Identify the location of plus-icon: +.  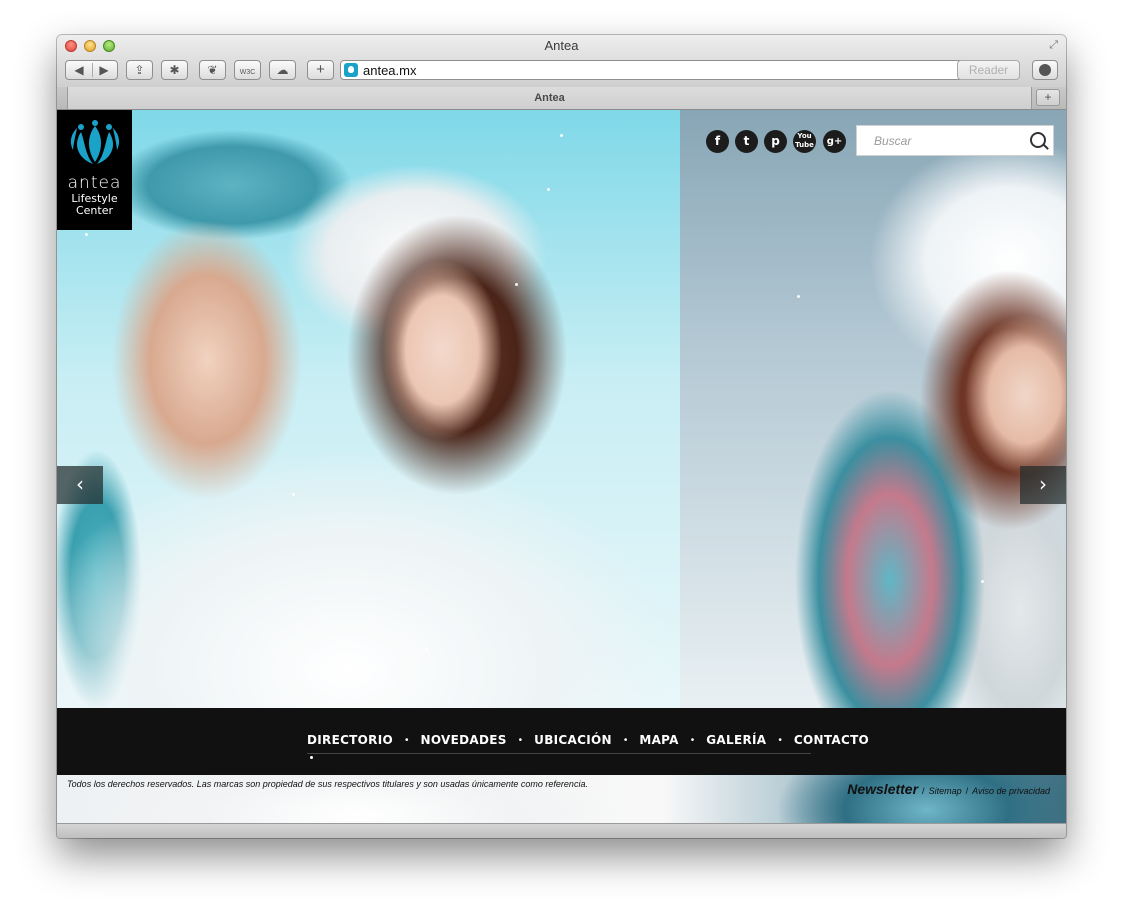
(320, 69).